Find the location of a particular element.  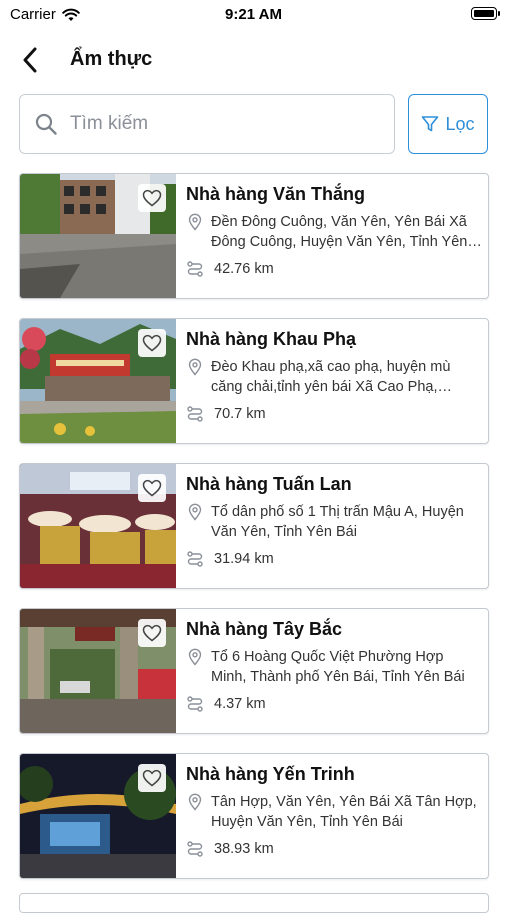

restaurant-distance: 31.94 km is located at coordinates (244, 559).